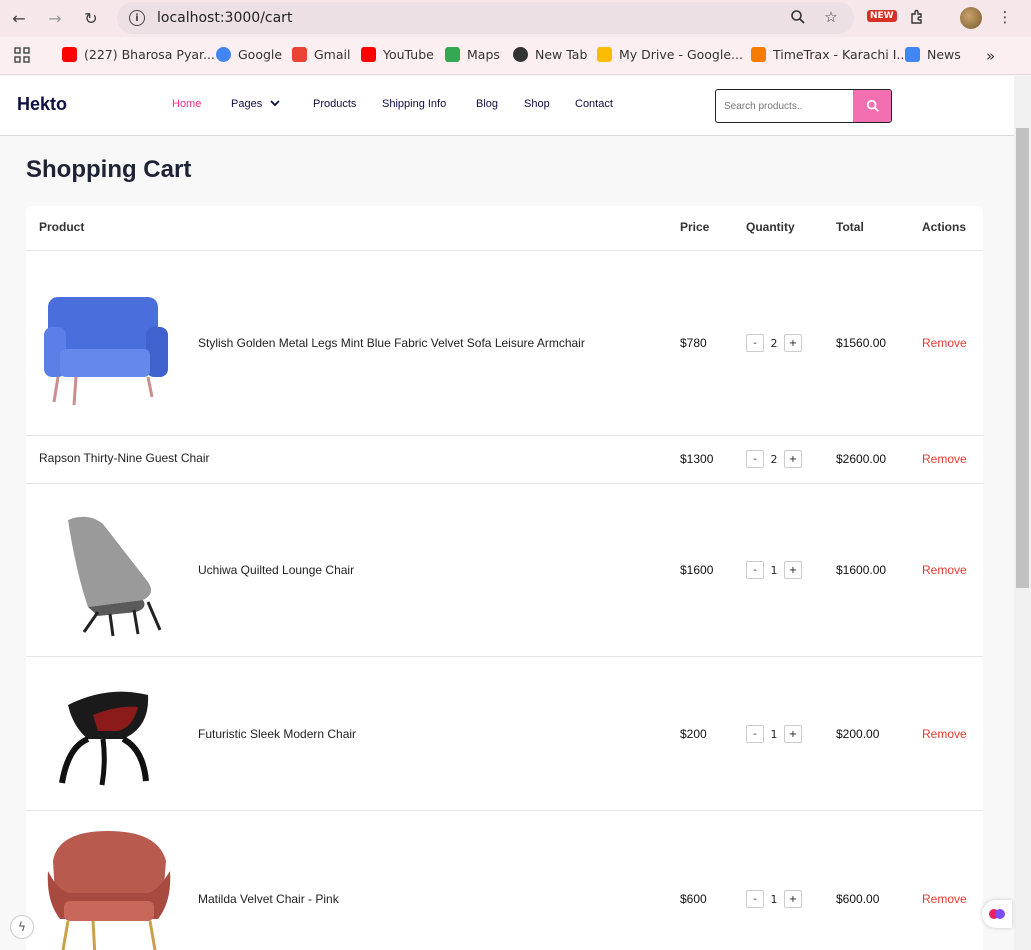 The width and height of the screenshot is (1031, 950). Describe the element at coordinates (697, 570) in the screenshot. I see `product-price: $1600` at that location.